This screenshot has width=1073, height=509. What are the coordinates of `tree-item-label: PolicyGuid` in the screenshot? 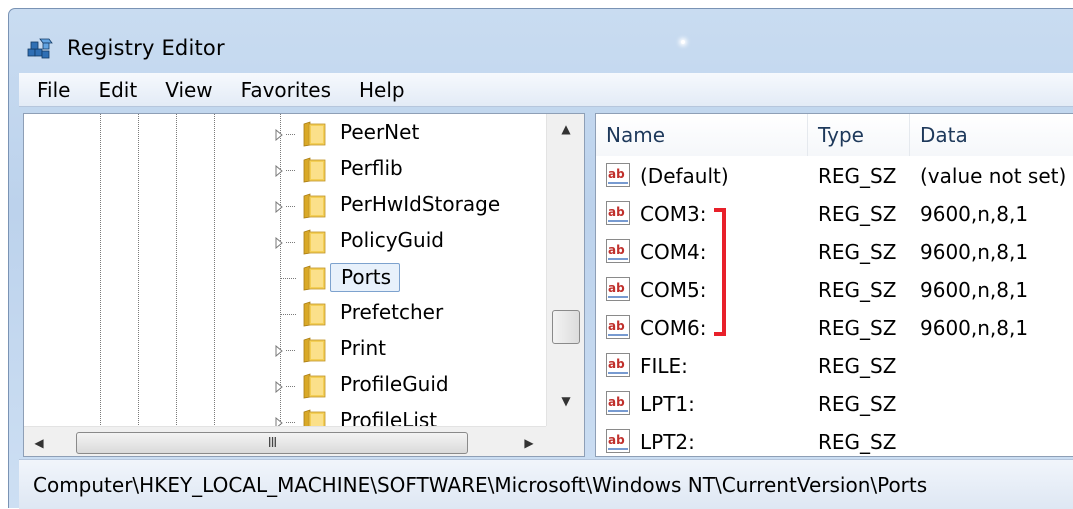 It's located at (392, 240).